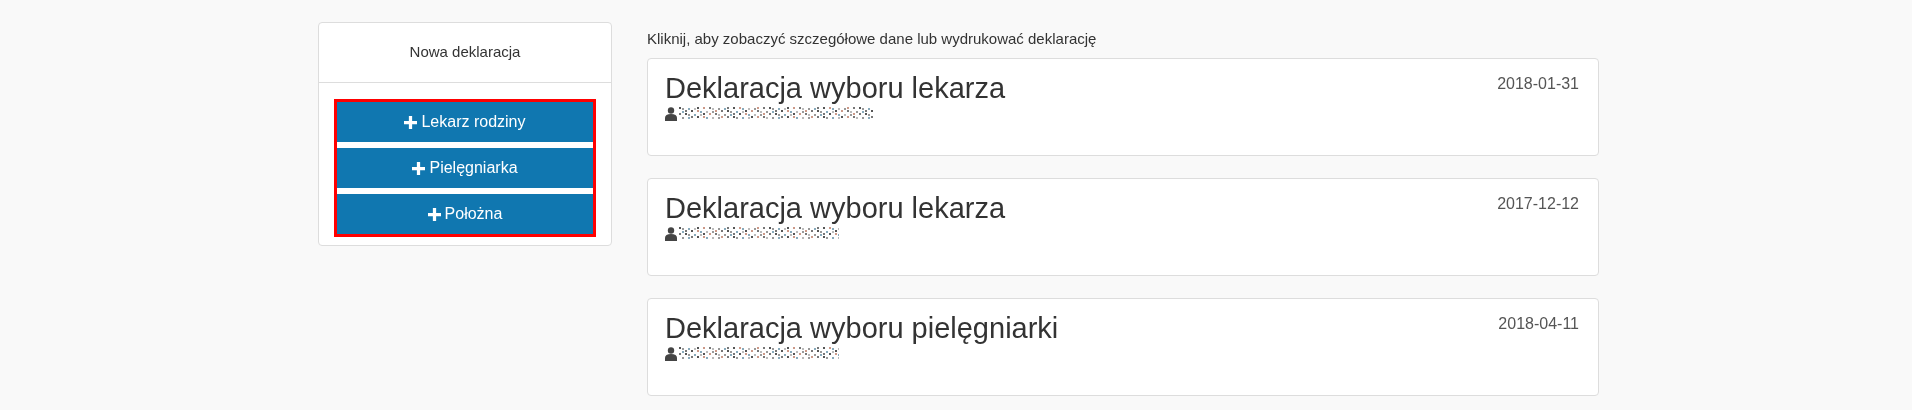 This screenshot has height=410, width=1912. Describe the element at coordinates (465, 168) in the screenshot. I see `add-button: Pielęgniarka` at that location.